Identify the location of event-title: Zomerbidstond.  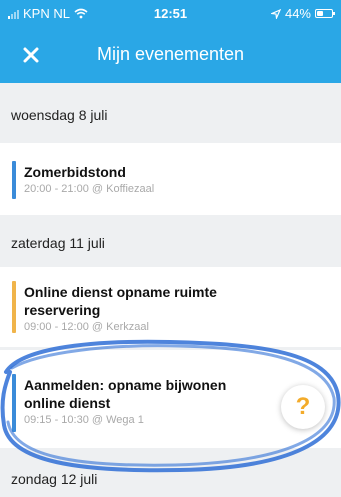
(75, 172).